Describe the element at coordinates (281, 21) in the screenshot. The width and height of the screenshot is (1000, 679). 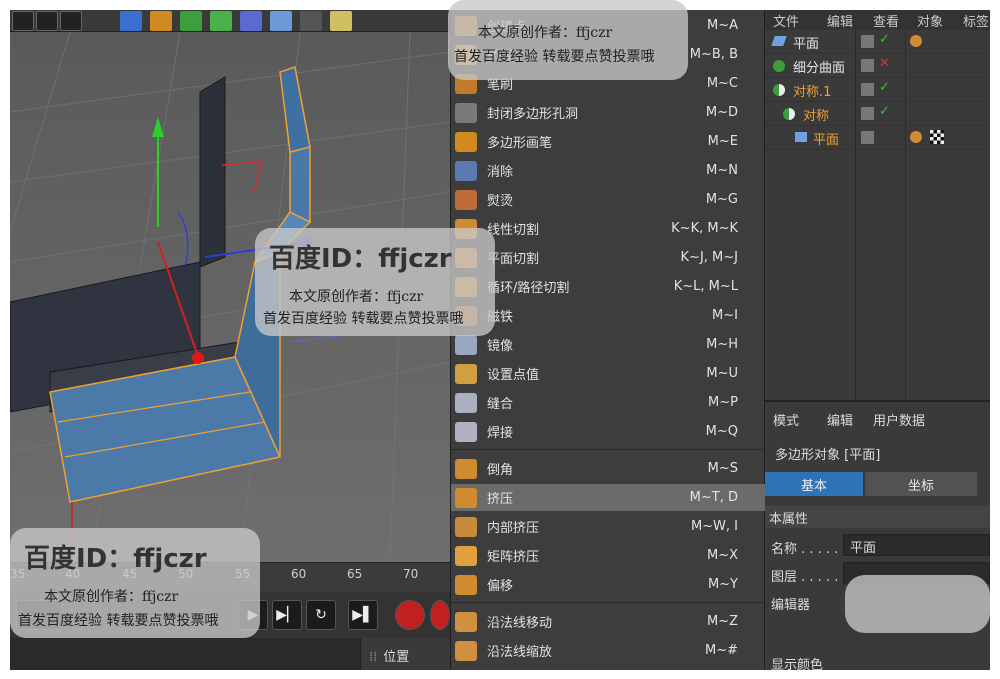
I see `floor-icon` at that location.